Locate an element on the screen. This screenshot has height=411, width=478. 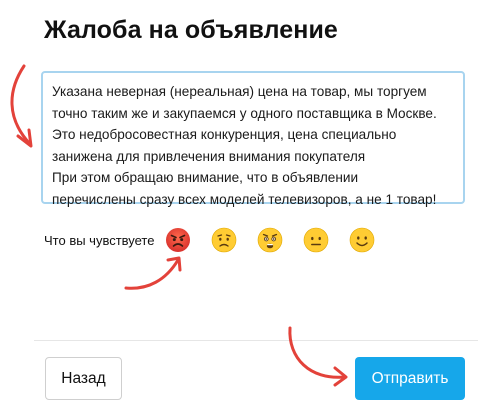
feelings-row: Что вы чувствуете is located at coordinates (219, 240).